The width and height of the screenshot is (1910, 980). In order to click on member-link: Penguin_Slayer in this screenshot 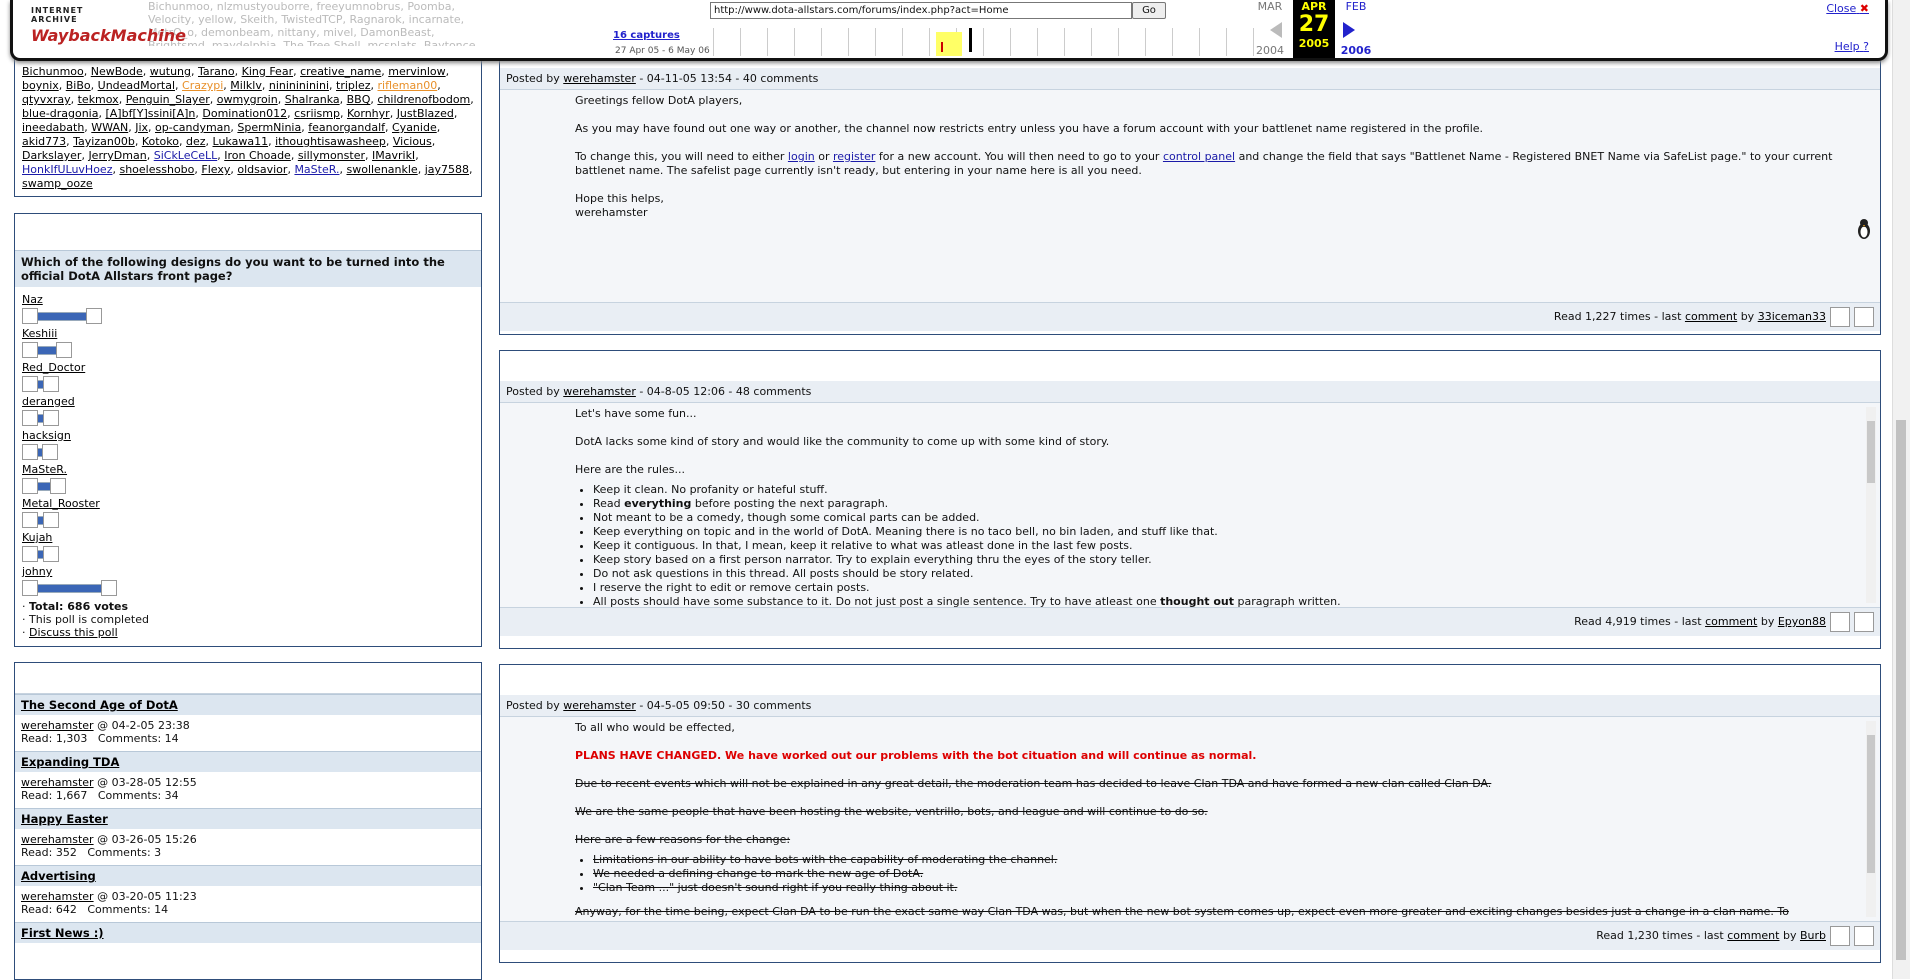, I will do `click(168, 99)`.